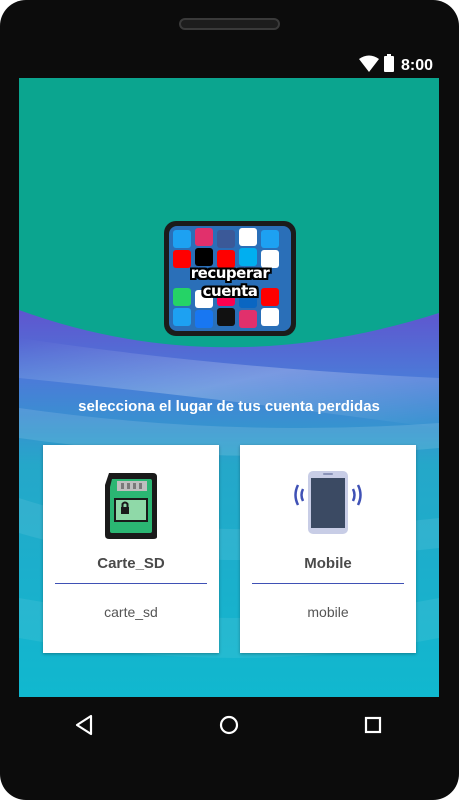 This screenshot has height=800, width=459. I want to click on logo-caption: recuperar cuenta, so click(230, 282).